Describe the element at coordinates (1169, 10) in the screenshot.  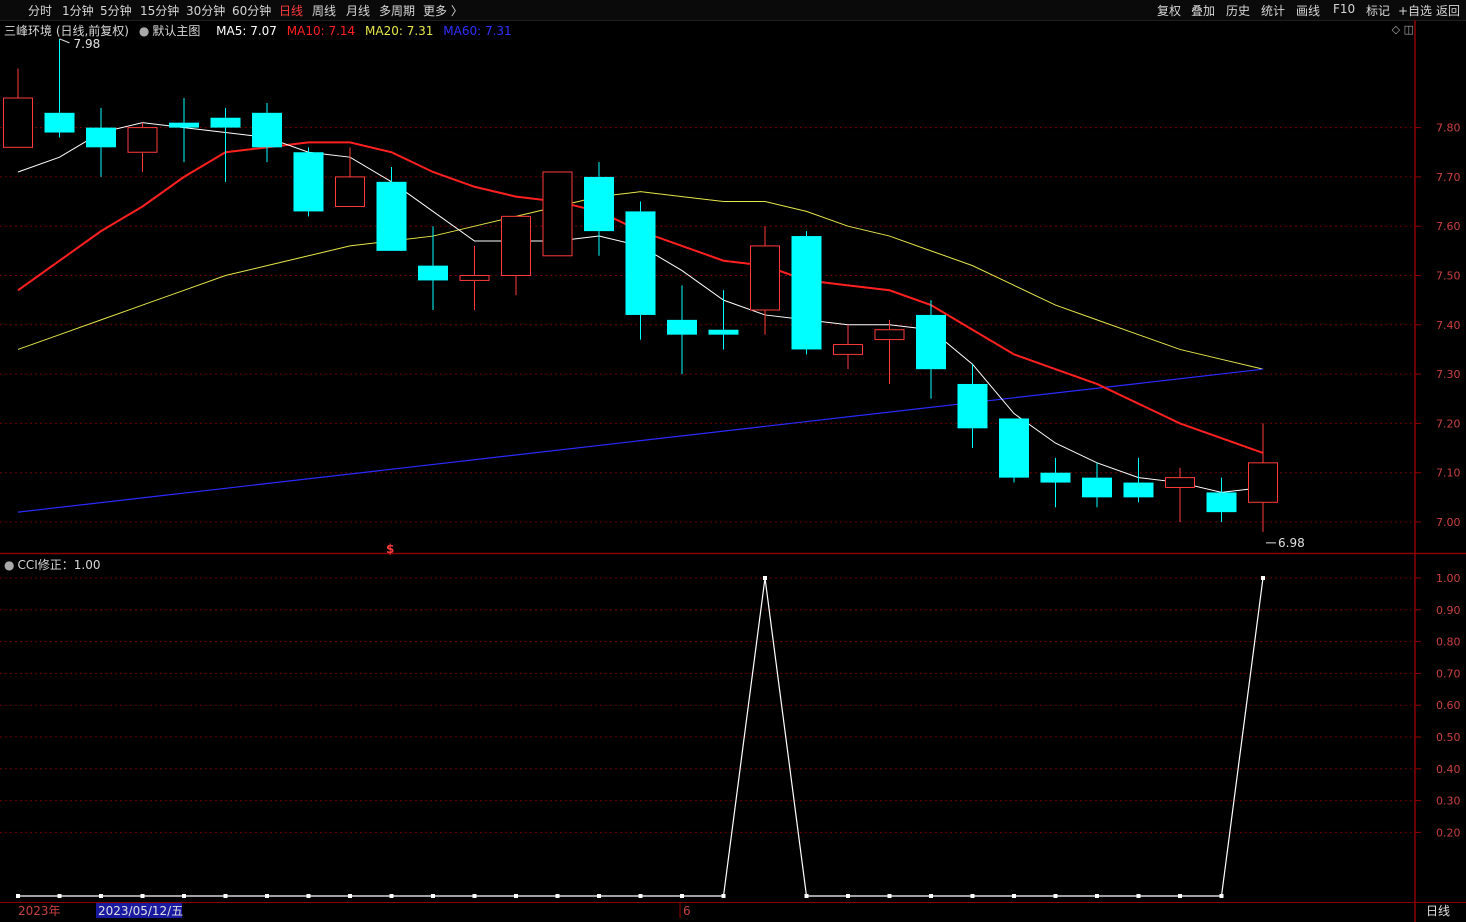
I see `tool-button-0: 复权` at that location.